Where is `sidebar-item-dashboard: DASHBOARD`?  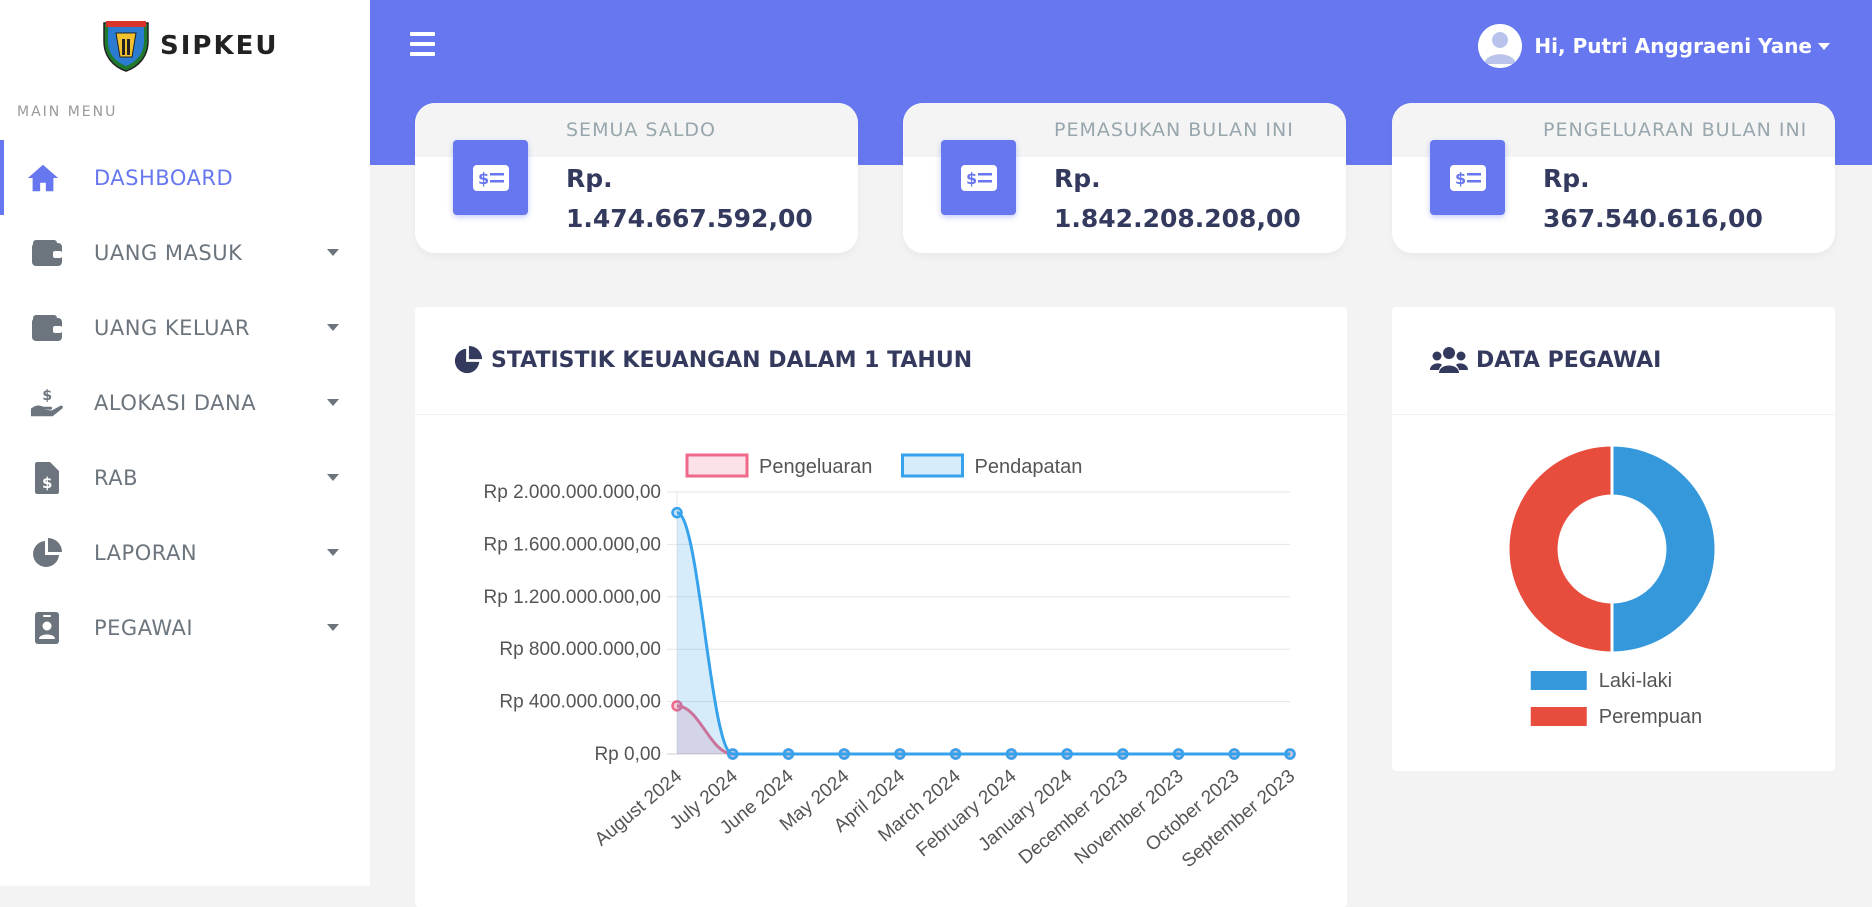 sidebar-item-dashboard: DASHBOARD is located at coordinates (185, 177).